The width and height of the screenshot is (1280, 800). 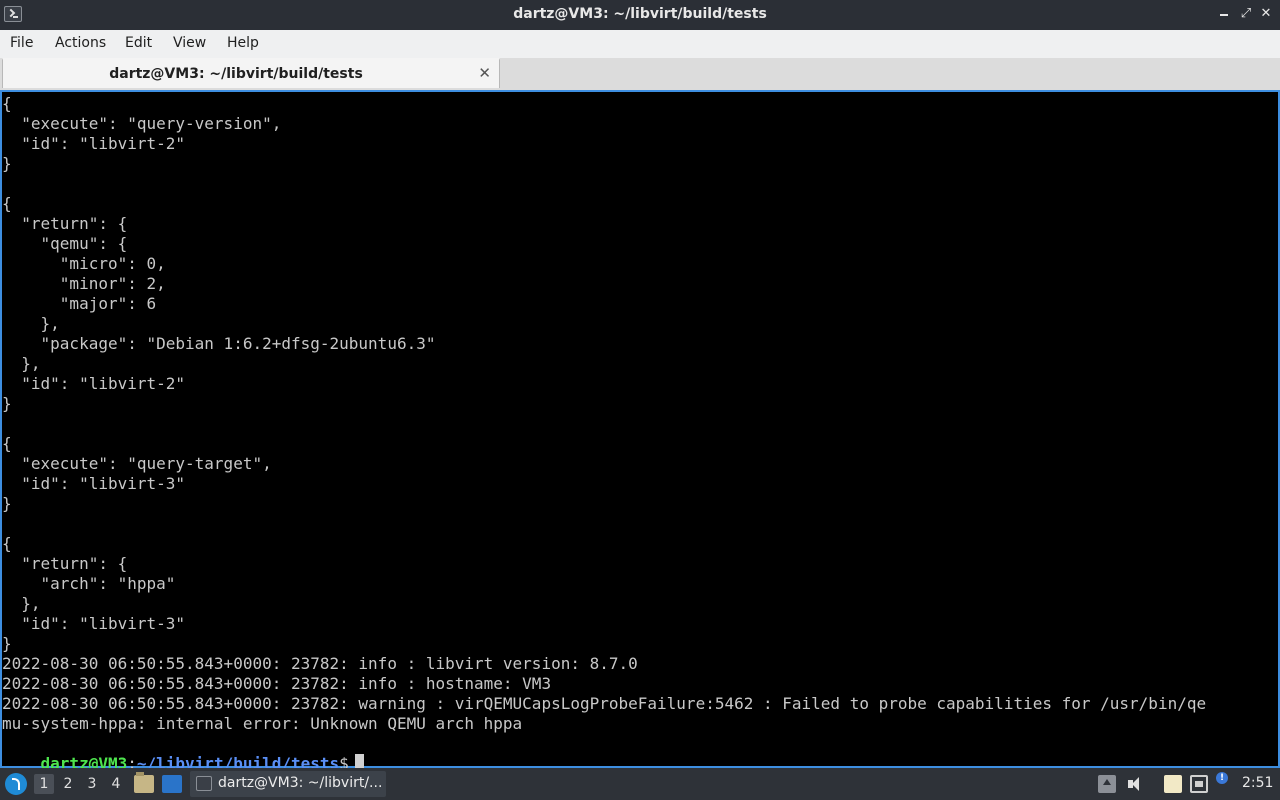 I want to click on clock: 2:51, so click(x=1257, y=783).